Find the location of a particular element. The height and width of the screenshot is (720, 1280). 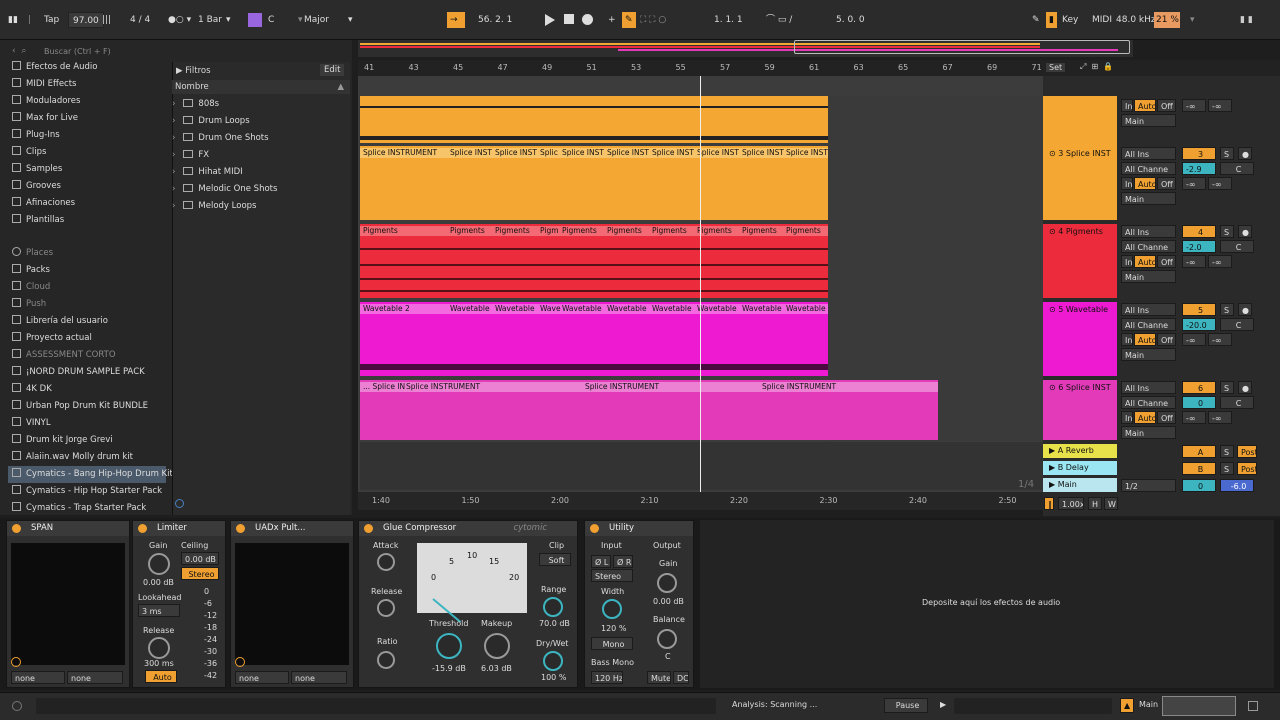

scale-select: Major is located at coordinates (316, 20).